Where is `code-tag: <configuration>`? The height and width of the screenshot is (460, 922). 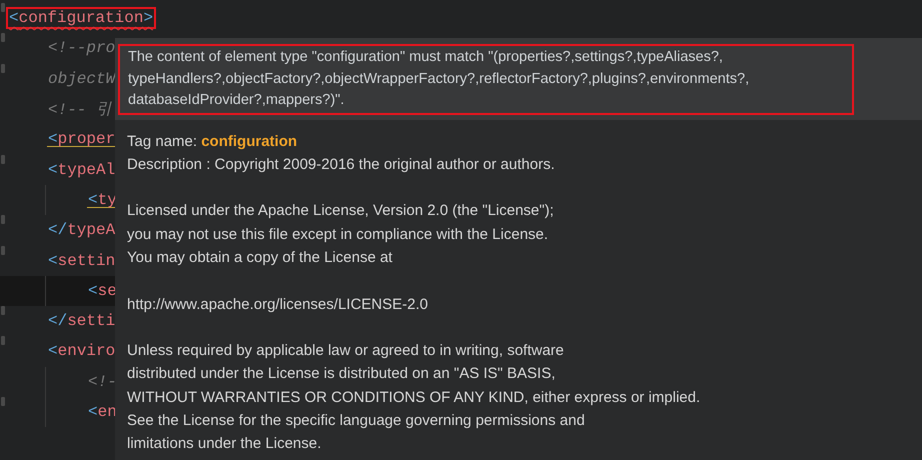 code-tag: <configuration> is located at coordinates (81, 18).